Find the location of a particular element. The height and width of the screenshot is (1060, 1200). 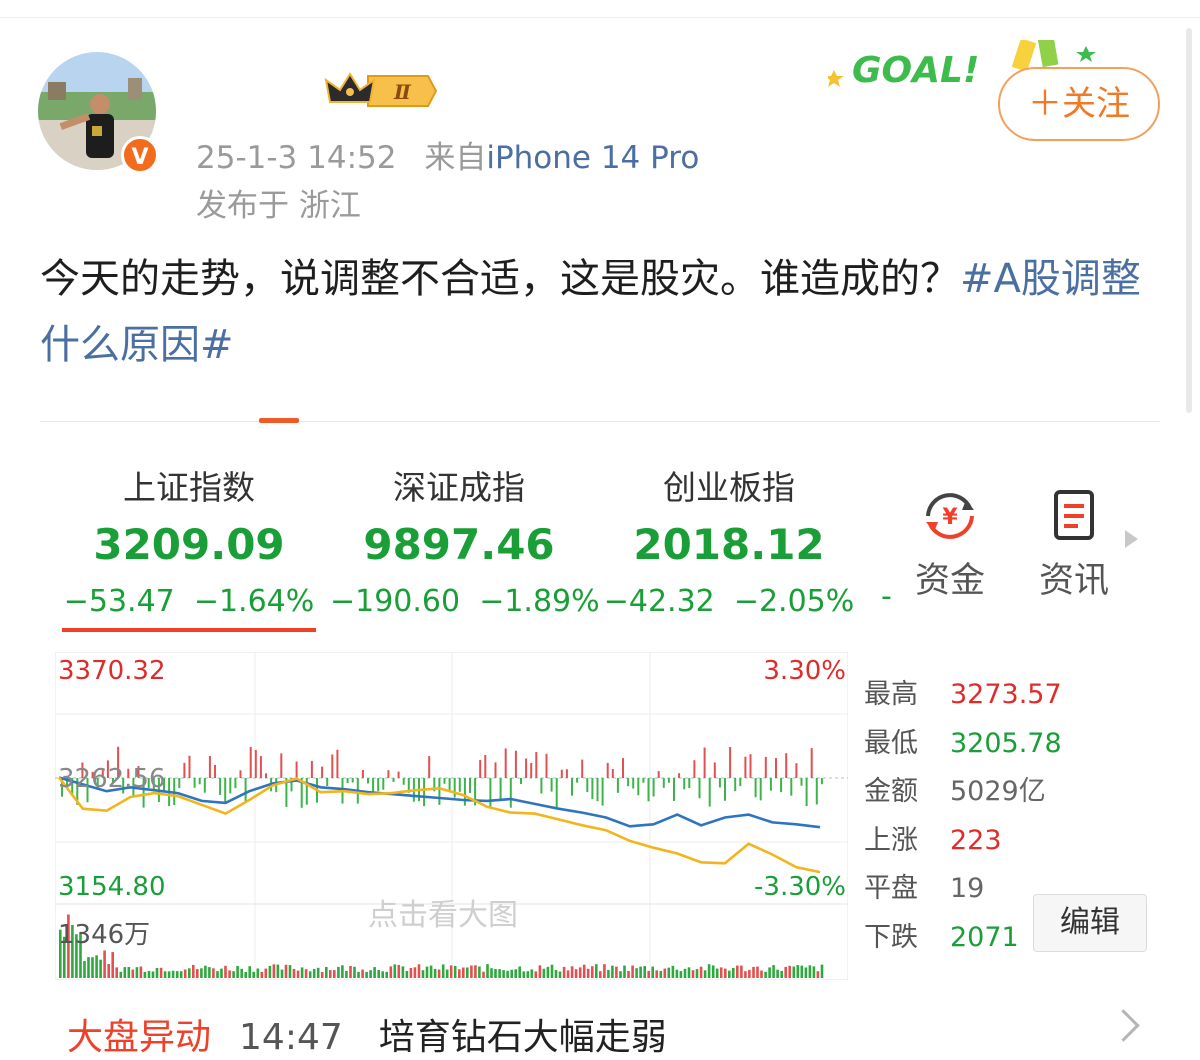

chevron-right-icon is located at coordinates (1123, 1025).